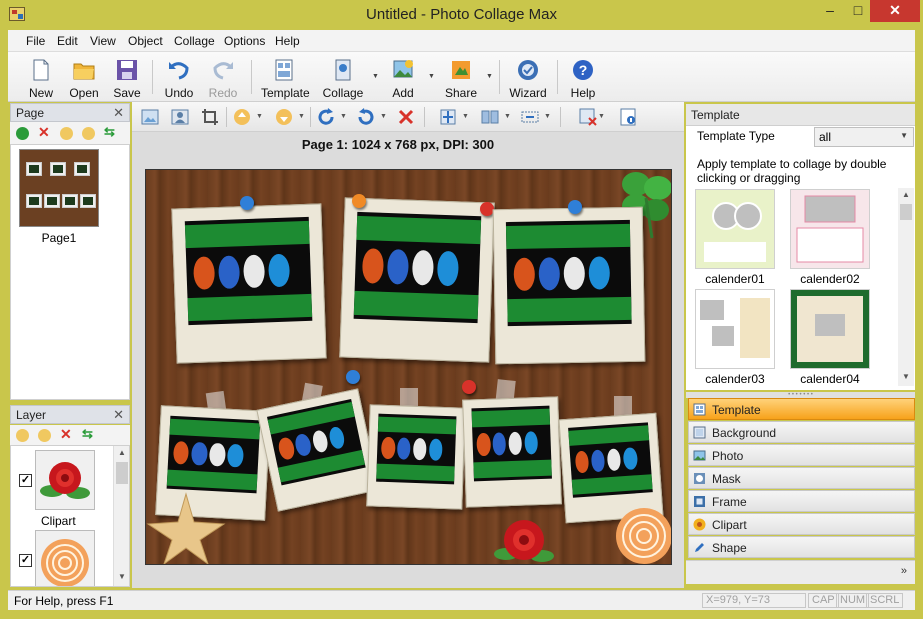 This screenshot has height=619, width=923. I want to click on menu-collage: Collage, so click(194, 41).